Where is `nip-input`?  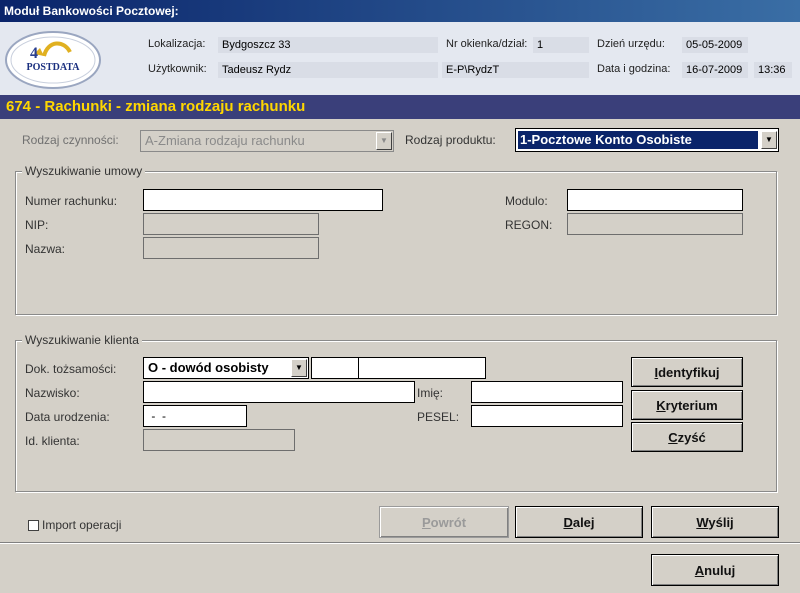
nip-input is located at coordinates (231, 224).